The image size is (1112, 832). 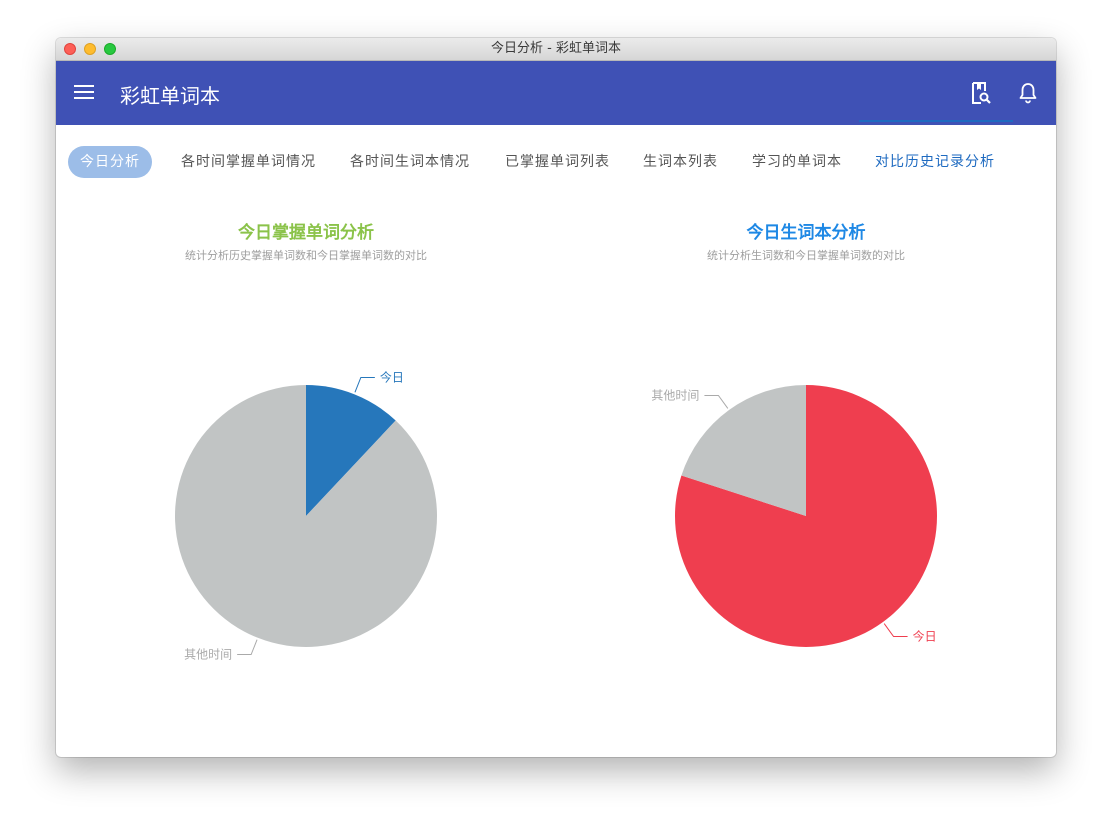 I want to click on window-title: 今日分析 - 彩虹单词本, so click(x=556, y=48).